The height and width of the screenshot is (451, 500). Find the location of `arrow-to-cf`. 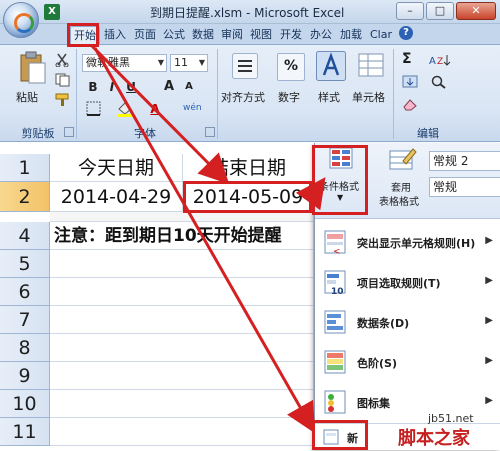

arrow-to-cf is located at coordinates (310, 194).